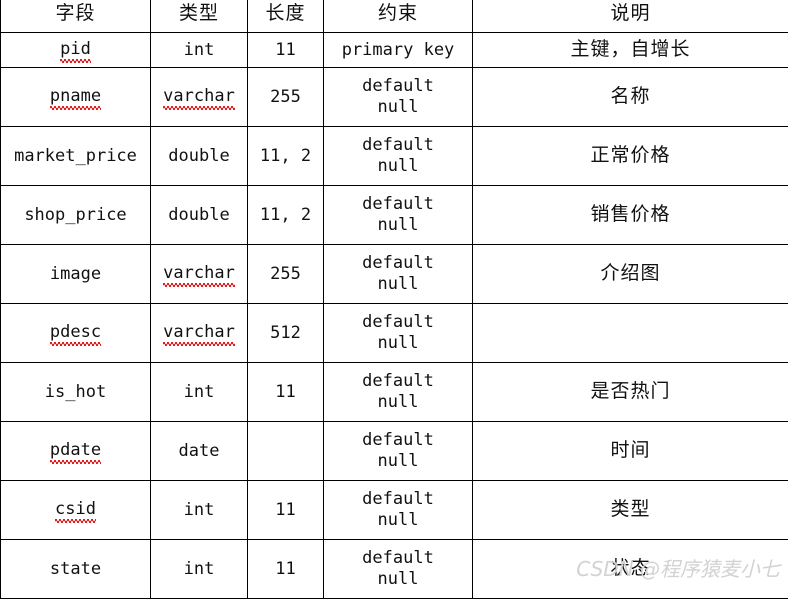  I want to click on cell-constraint-pdesc: default null, so click(398, 333).